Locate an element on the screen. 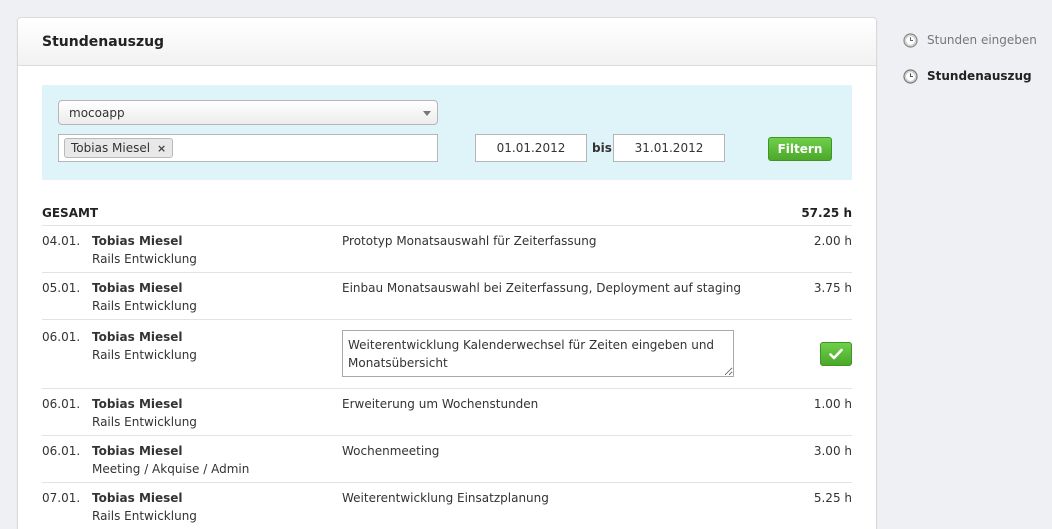 This screenshot has width=1052, height=529. row-date: 07.01. is located at coordinates (61, 498).